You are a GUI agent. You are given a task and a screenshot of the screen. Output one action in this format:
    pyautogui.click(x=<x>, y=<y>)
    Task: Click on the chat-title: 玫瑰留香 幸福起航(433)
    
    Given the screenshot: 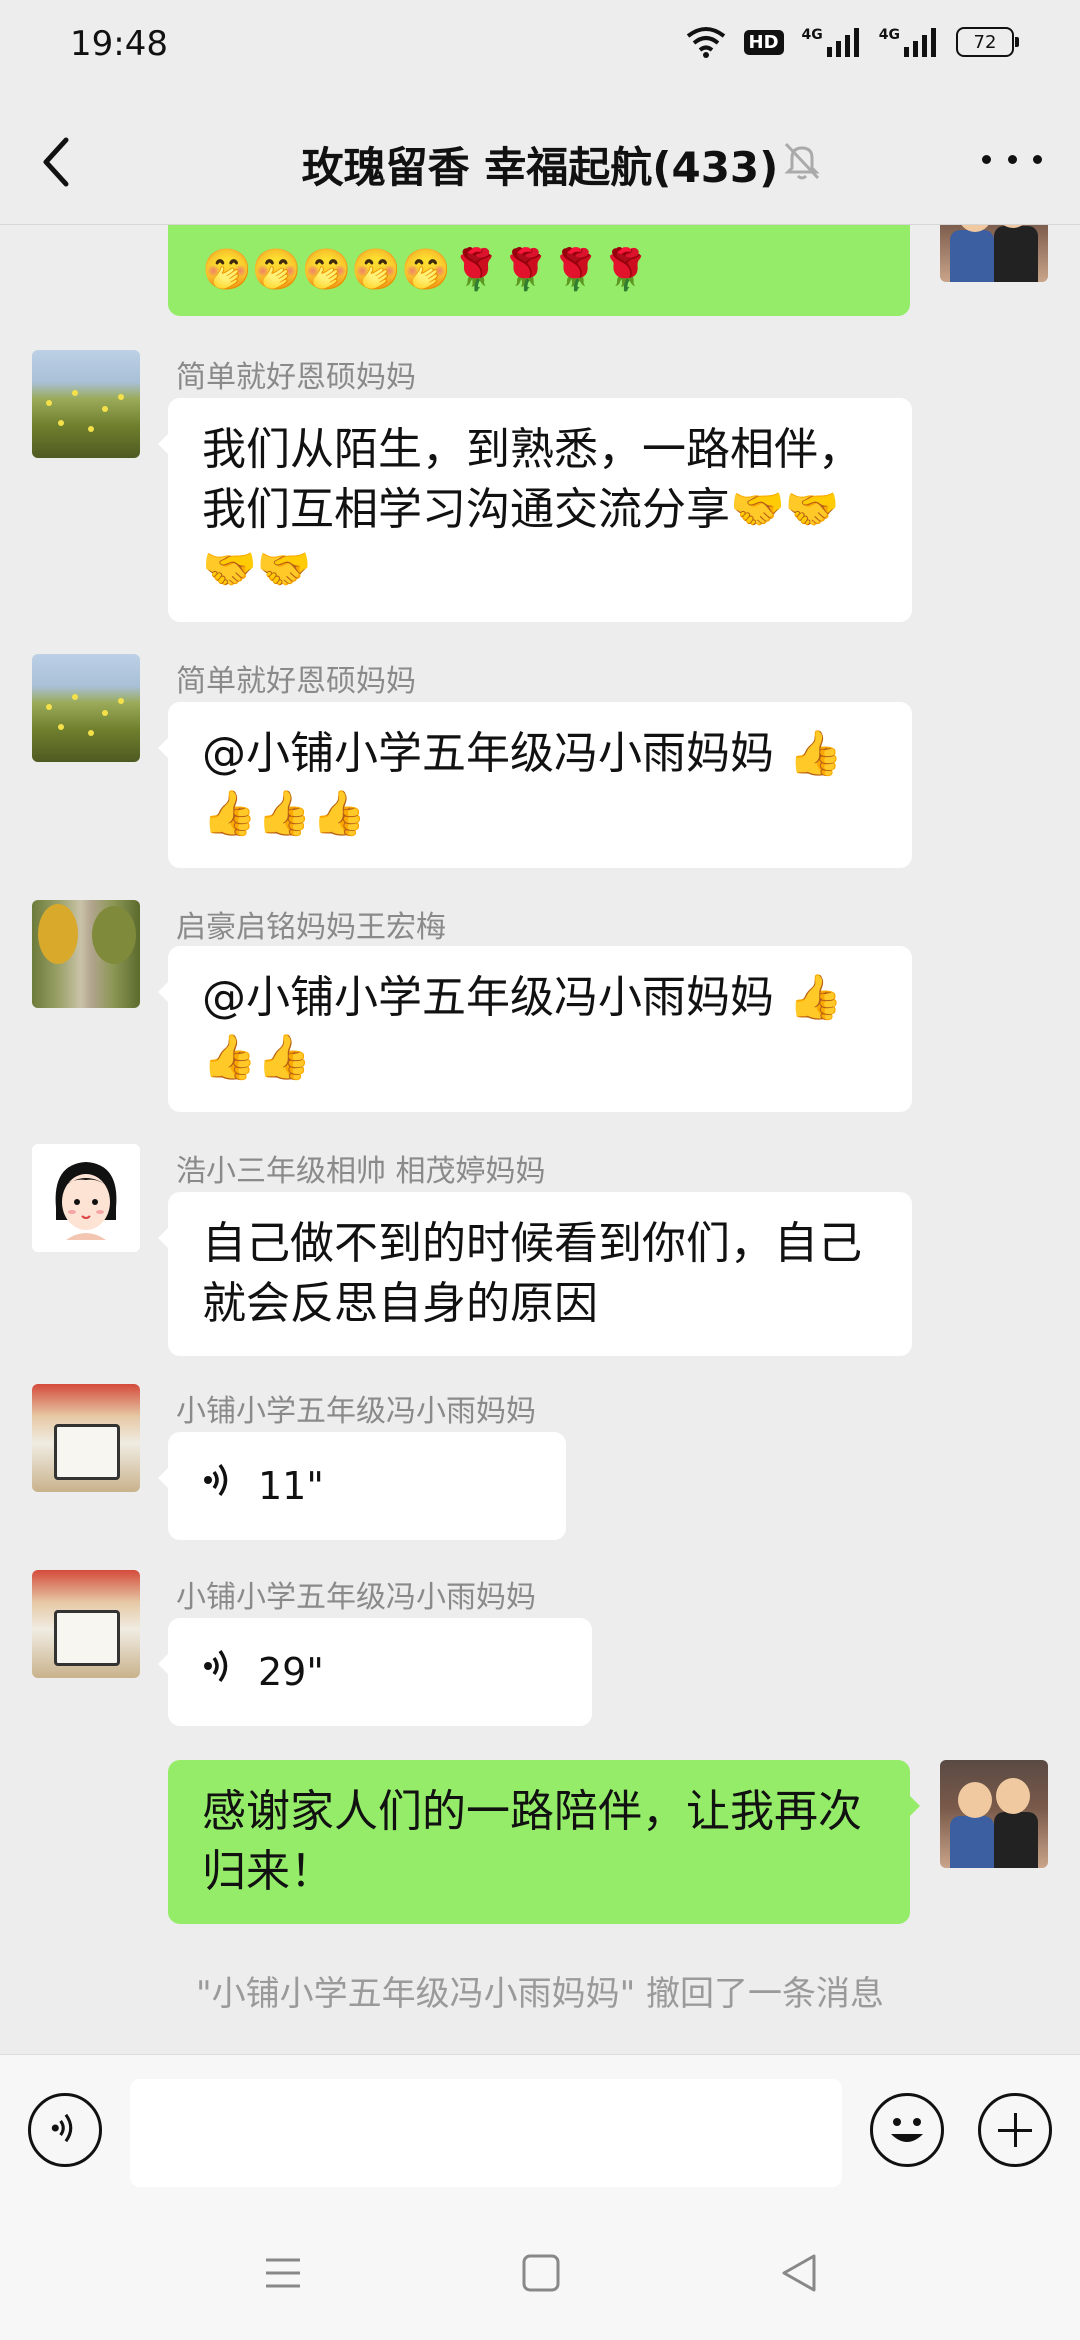 What is the action you would take?
    pyautogui.click(x=540, y=164)
    